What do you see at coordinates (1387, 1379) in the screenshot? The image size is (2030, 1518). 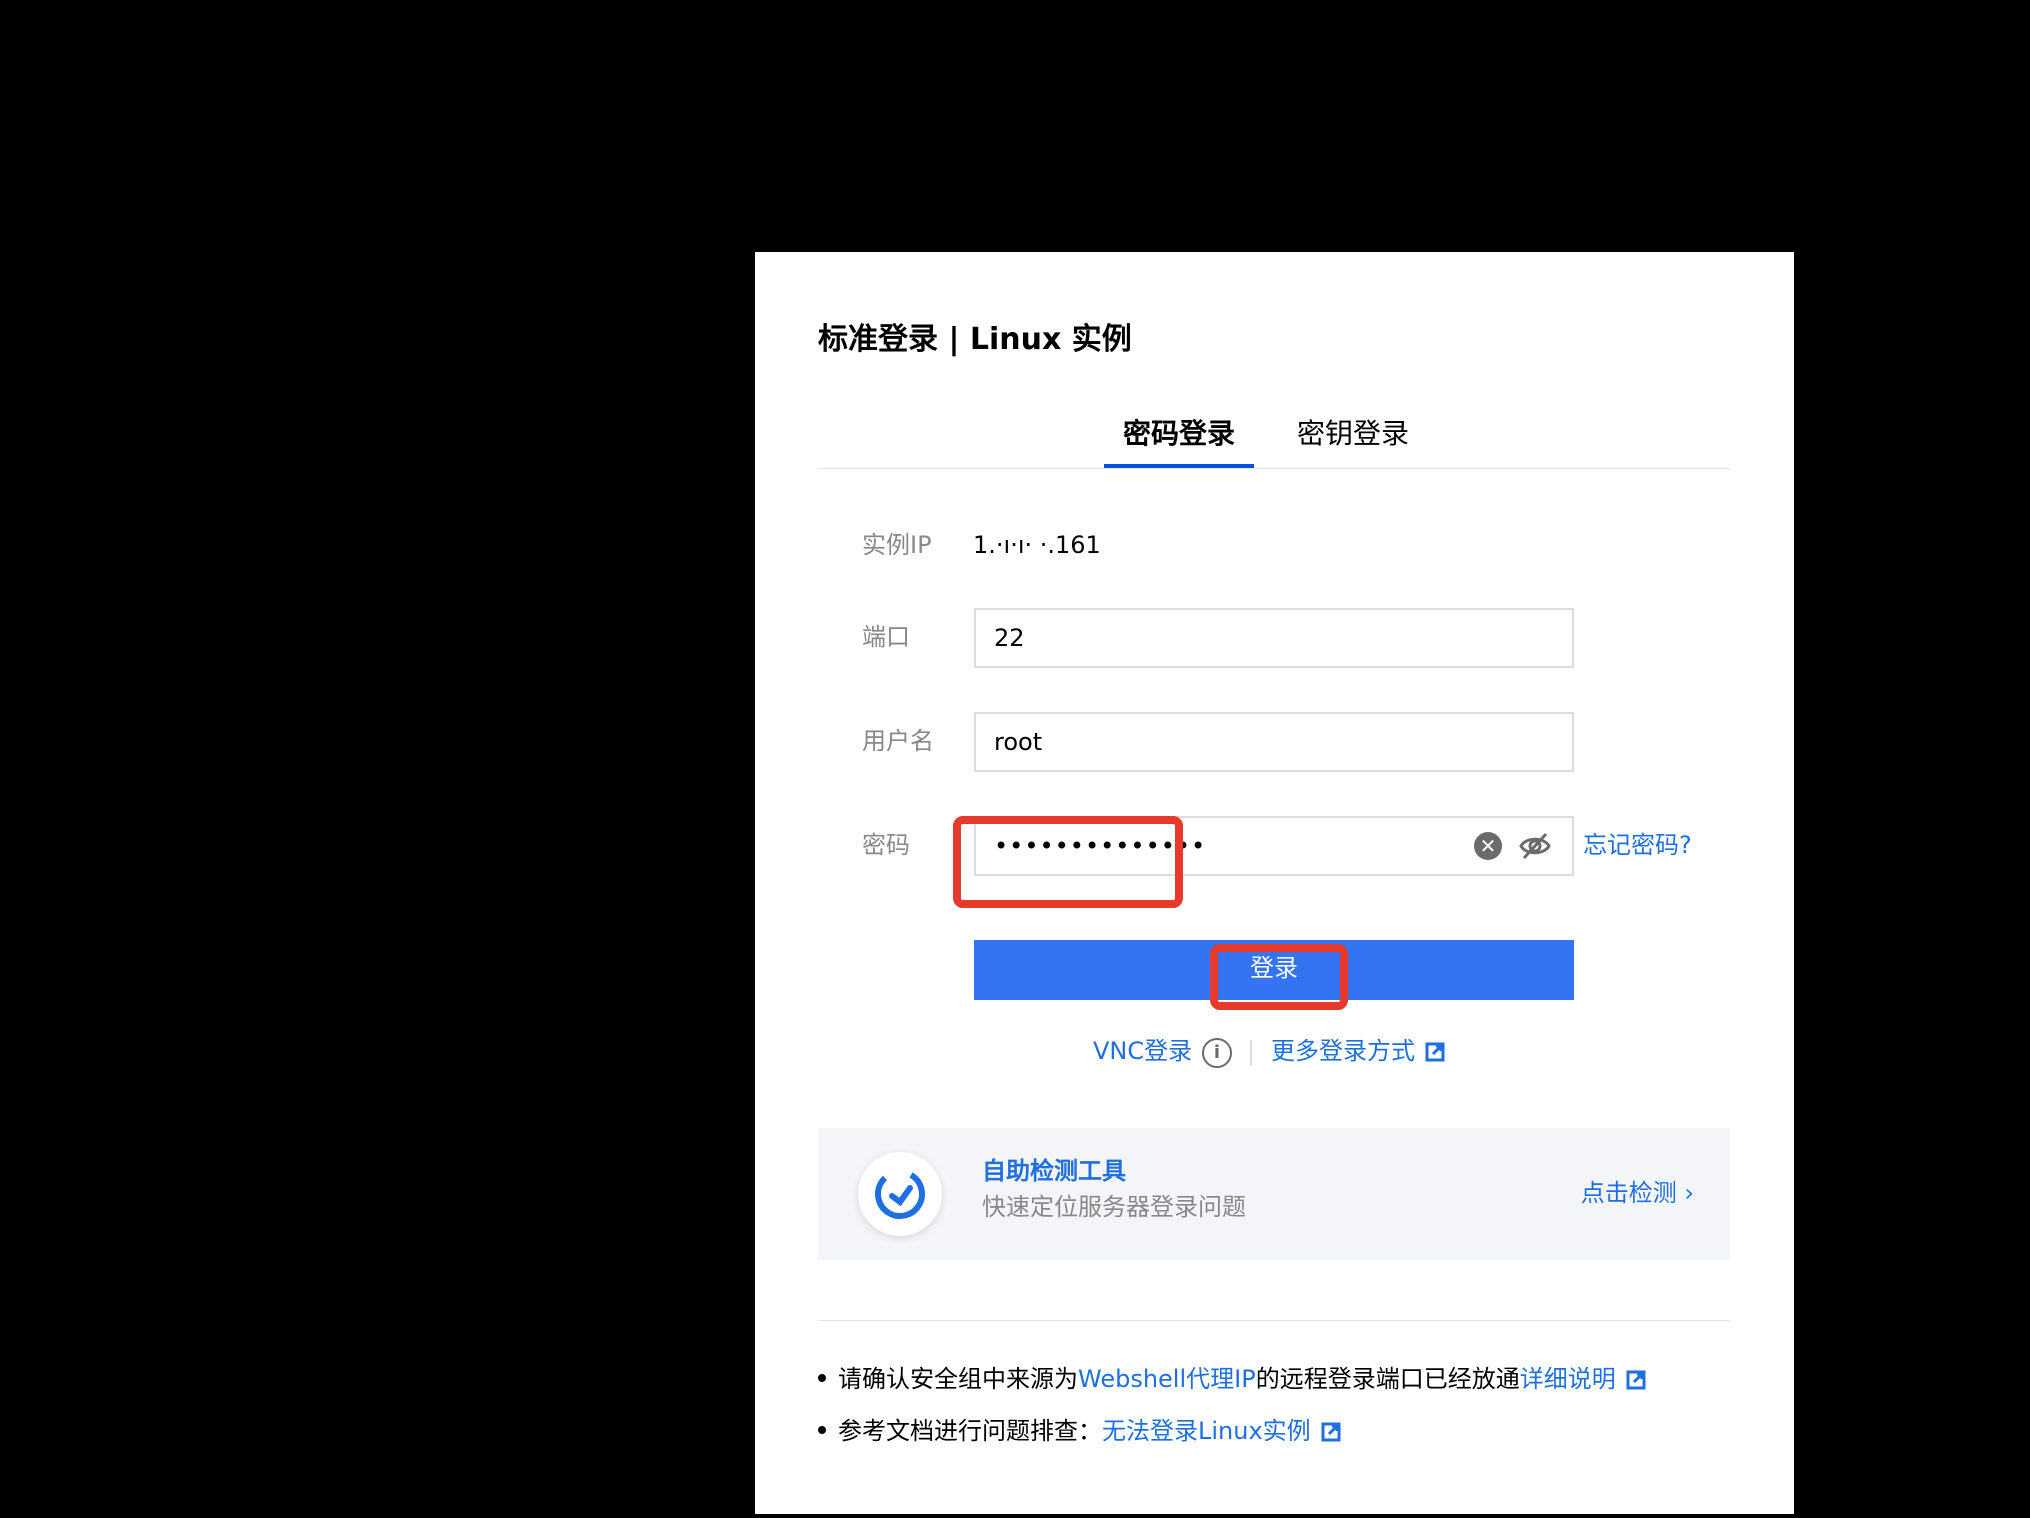 I see `note-1-text-mid: 的远程登录端口已经放通` at bounding box center [1387, 1379].